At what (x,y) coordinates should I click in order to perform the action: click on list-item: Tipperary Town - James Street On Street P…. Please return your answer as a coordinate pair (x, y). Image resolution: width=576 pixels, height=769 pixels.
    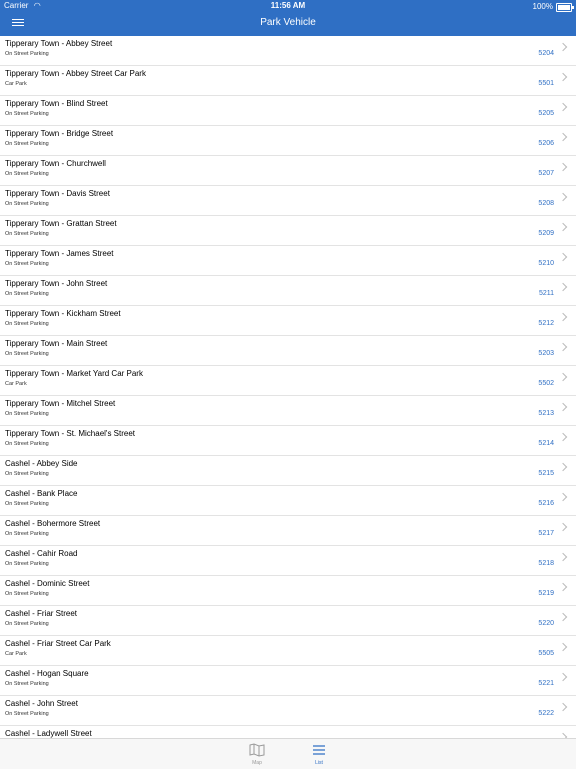
    Looking at the image, I should click on (288, 261).